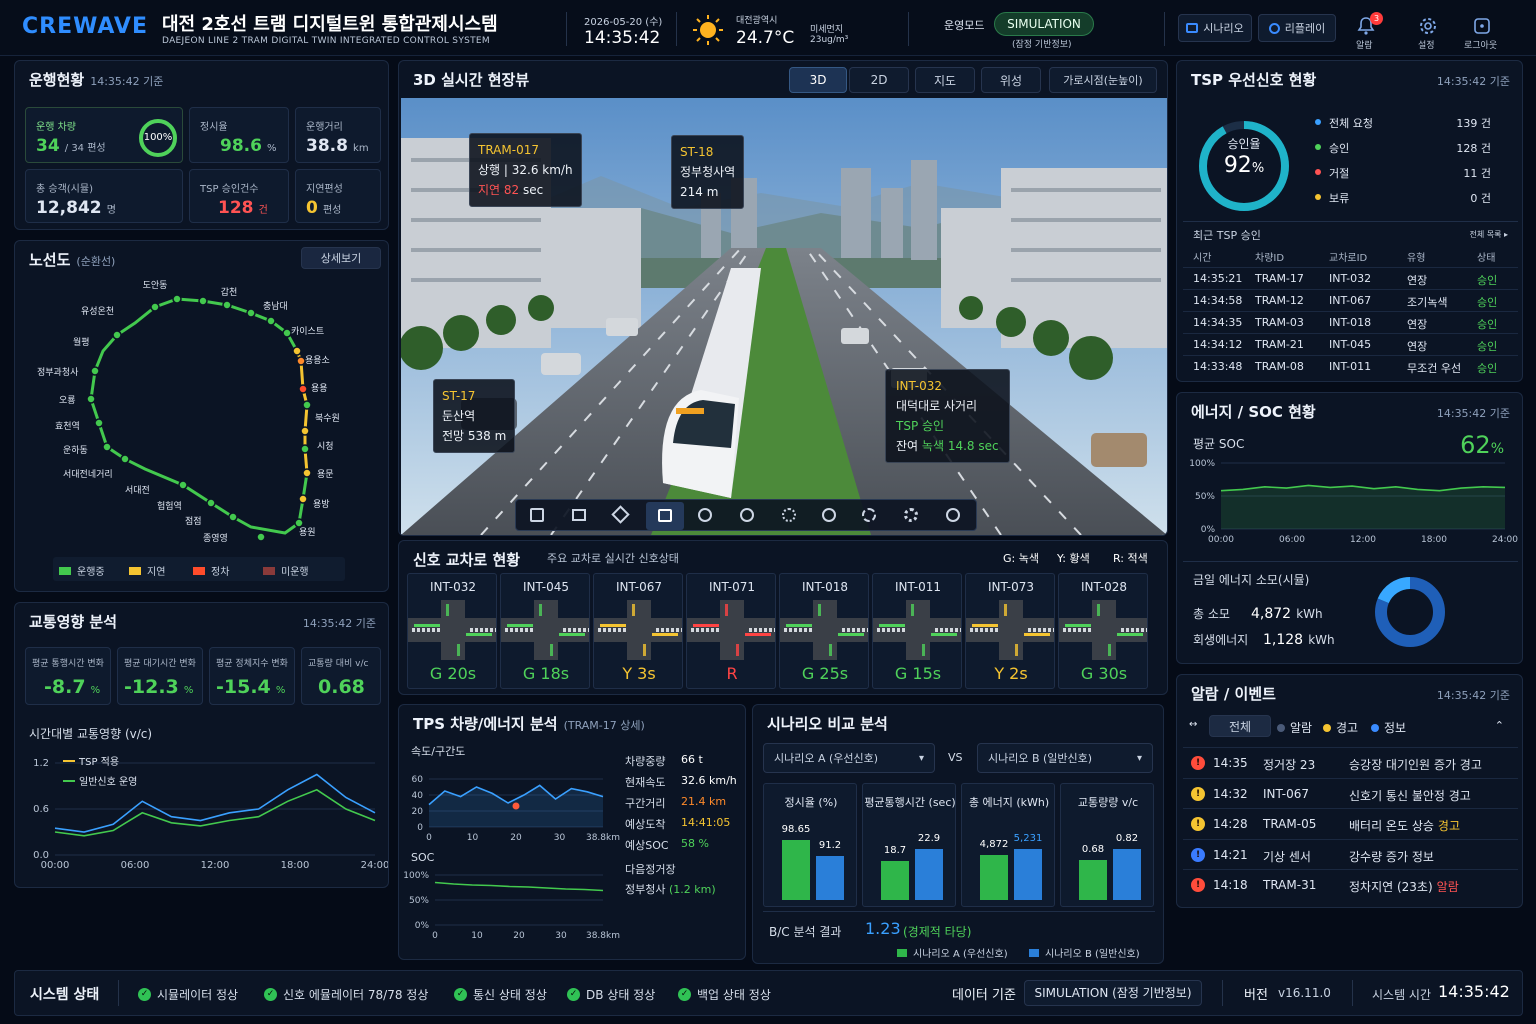 The height and width of the screenshot is (1024, 1536). Describe the element at coordinates (1350, 278) in the screenshot. I see `table-row: 14:35:21 TRAM-17 INT-032 연장 승인` at that location.